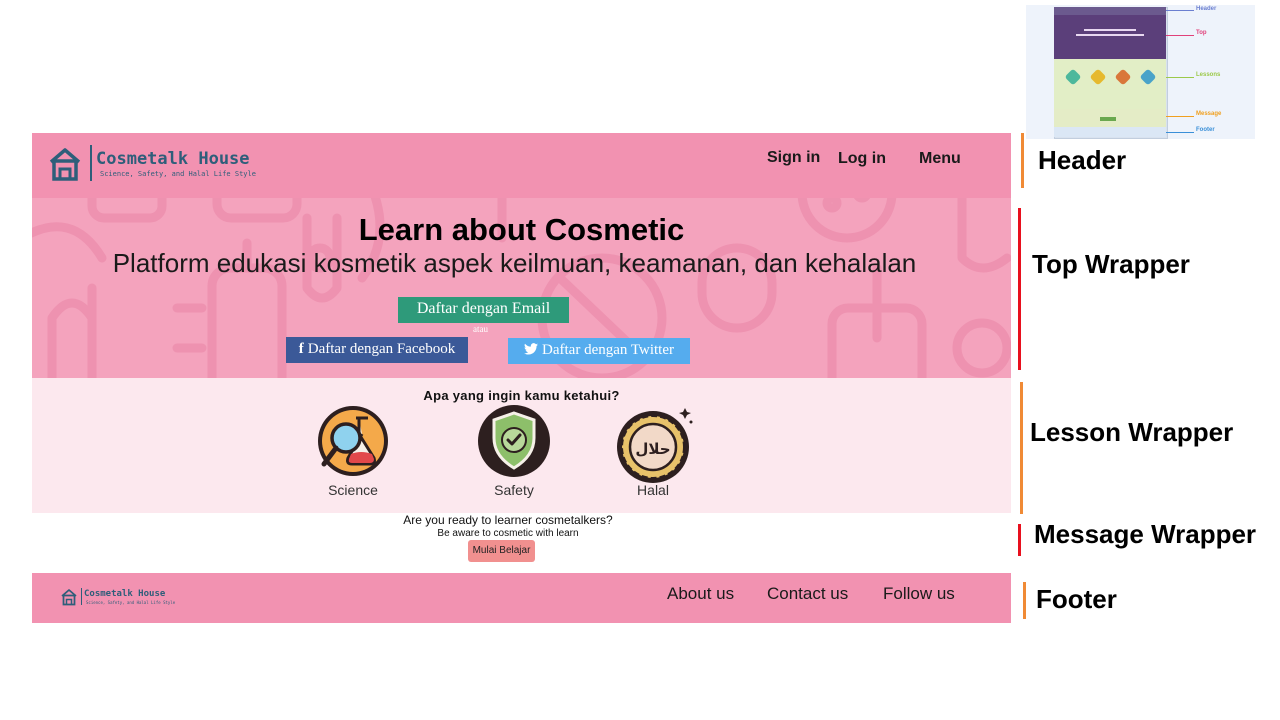 The image size is (1280, 720). What do you see at coordinates (1110, 84) in the screenshot?
I see `thumbnail-lessons-block` at bounding box center [1110, 84].